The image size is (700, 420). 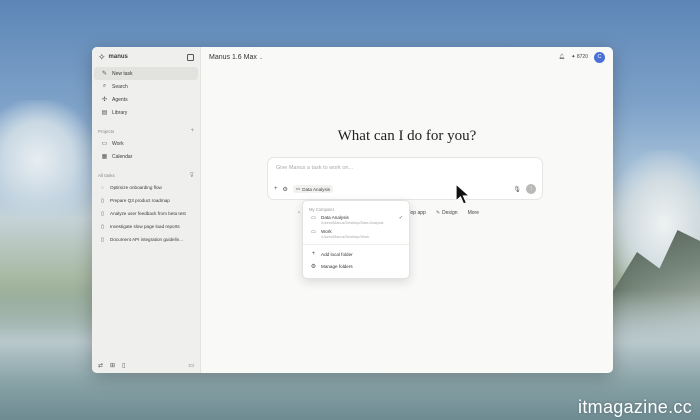 I want to click on task-item-label: Prepare Q3 product roadmap, so click(x=140, y=200).